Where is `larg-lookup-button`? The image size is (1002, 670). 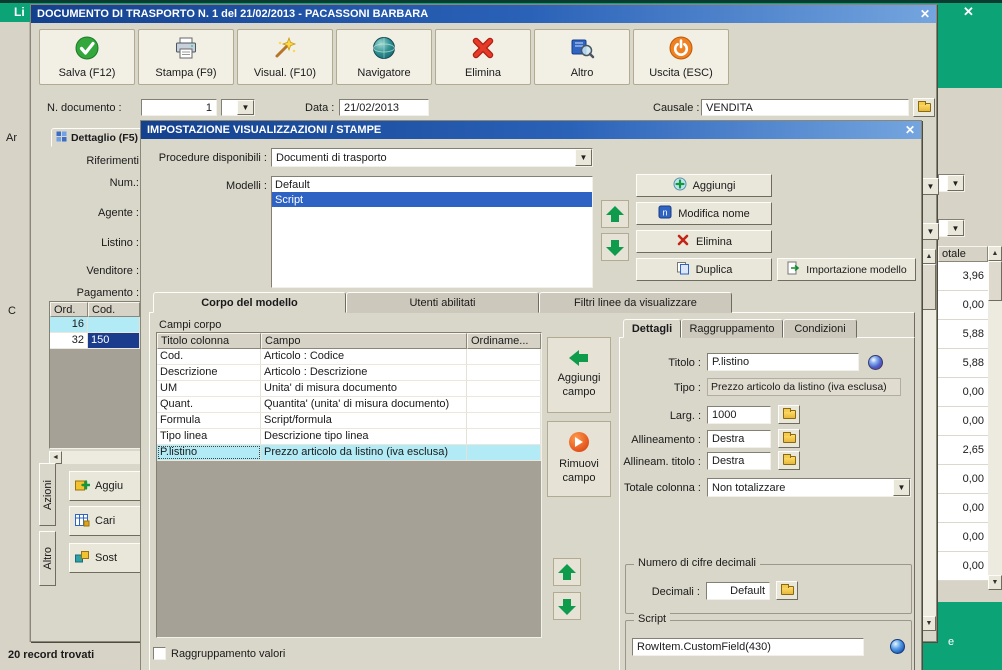 larg-lookup-button is located at coordinates (789, 414).